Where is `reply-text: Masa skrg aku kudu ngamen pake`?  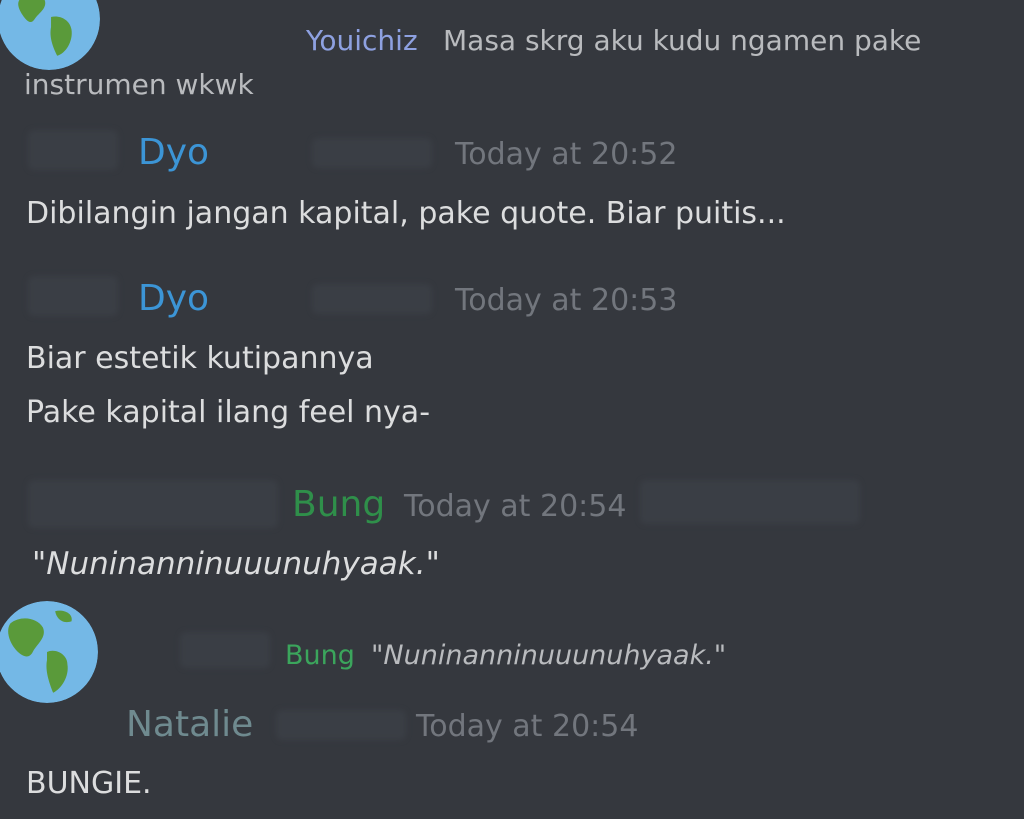
reply-text: Masa skrg aku kudu ngamen pake is located at coordinates (682, 40).